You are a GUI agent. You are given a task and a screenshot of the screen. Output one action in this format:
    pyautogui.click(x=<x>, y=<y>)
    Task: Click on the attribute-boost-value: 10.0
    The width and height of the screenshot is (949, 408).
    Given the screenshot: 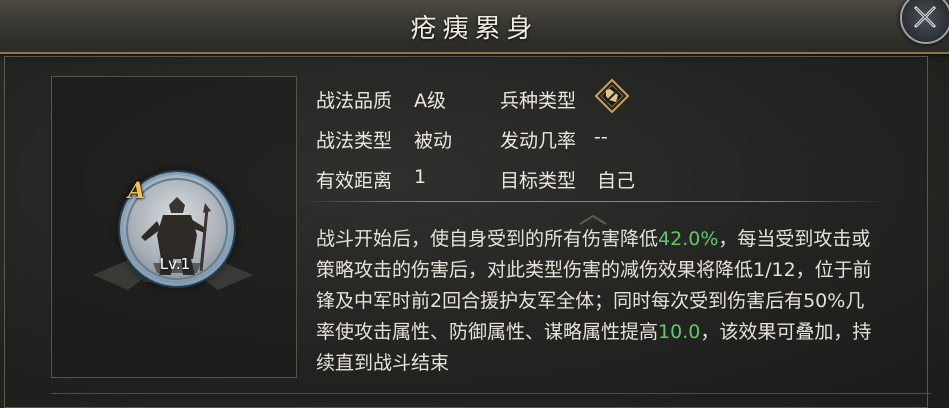 What is the action you would take?
    pyautogui.click(x=679, y=332)
    